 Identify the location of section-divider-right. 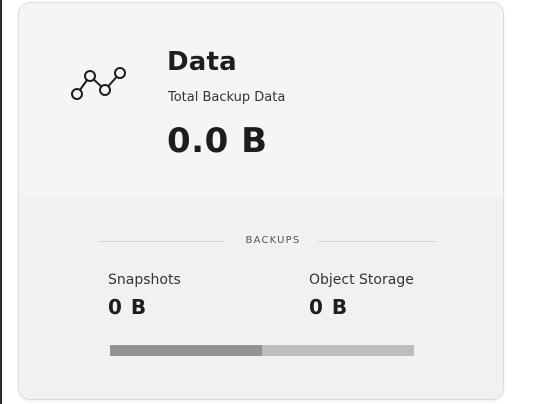
(377, 241).